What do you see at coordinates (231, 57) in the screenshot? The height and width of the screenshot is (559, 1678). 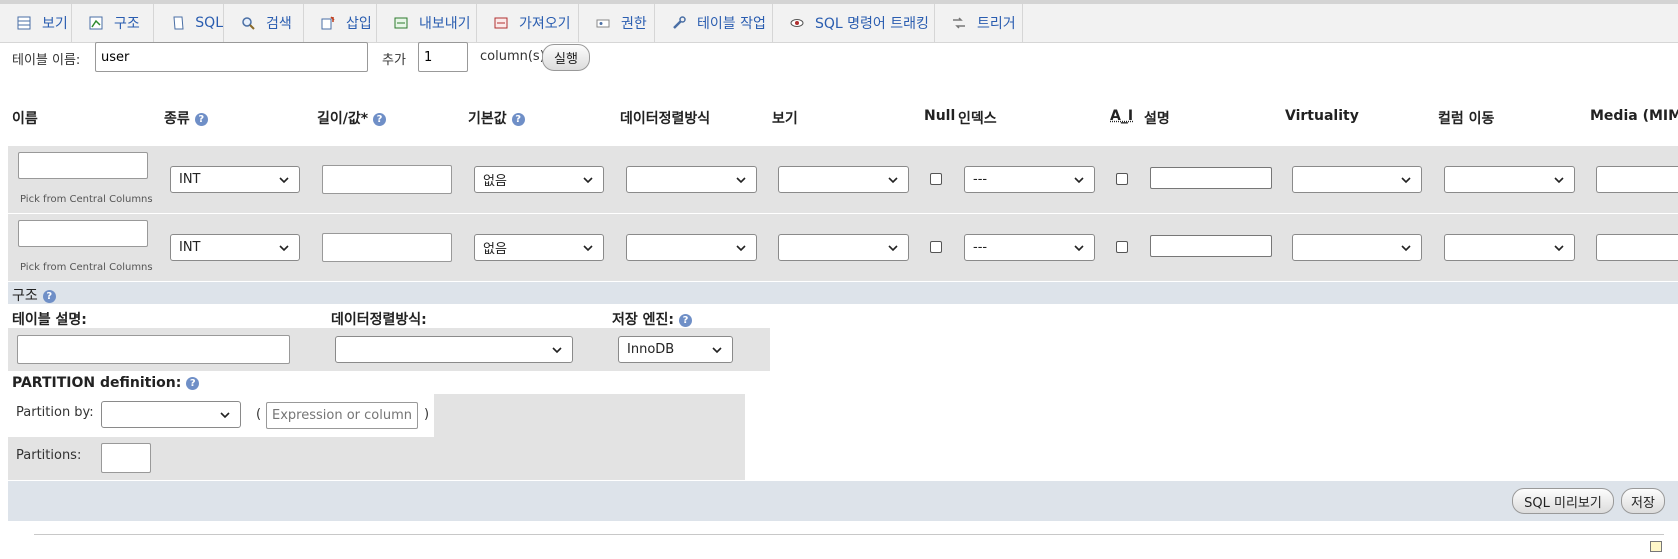 I see `table-name-input` at bounding box center [231, 57].